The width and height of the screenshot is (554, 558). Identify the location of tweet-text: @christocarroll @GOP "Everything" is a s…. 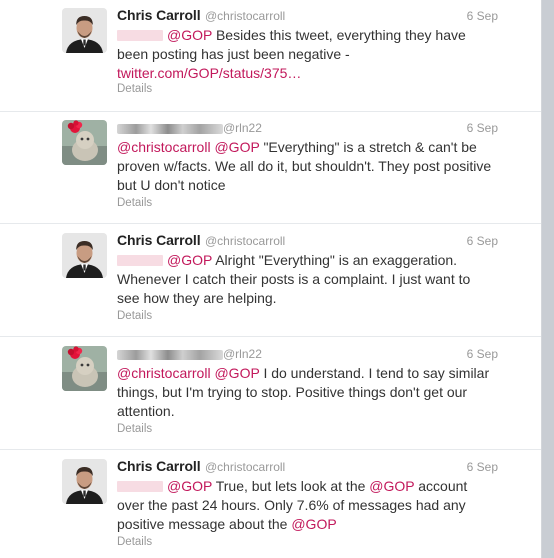
(306, 166).